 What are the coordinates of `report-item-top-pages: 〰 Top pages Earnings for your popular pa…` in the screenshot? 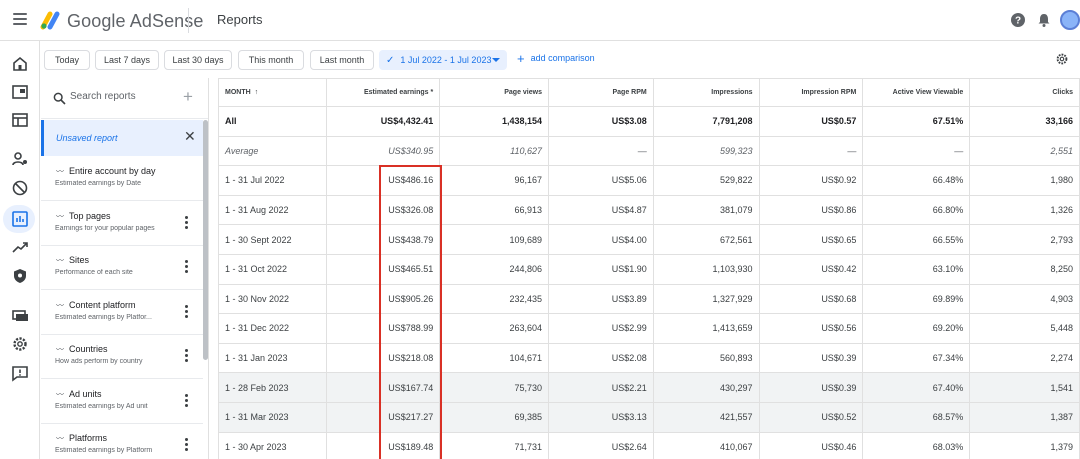 It's located at (122, 224).